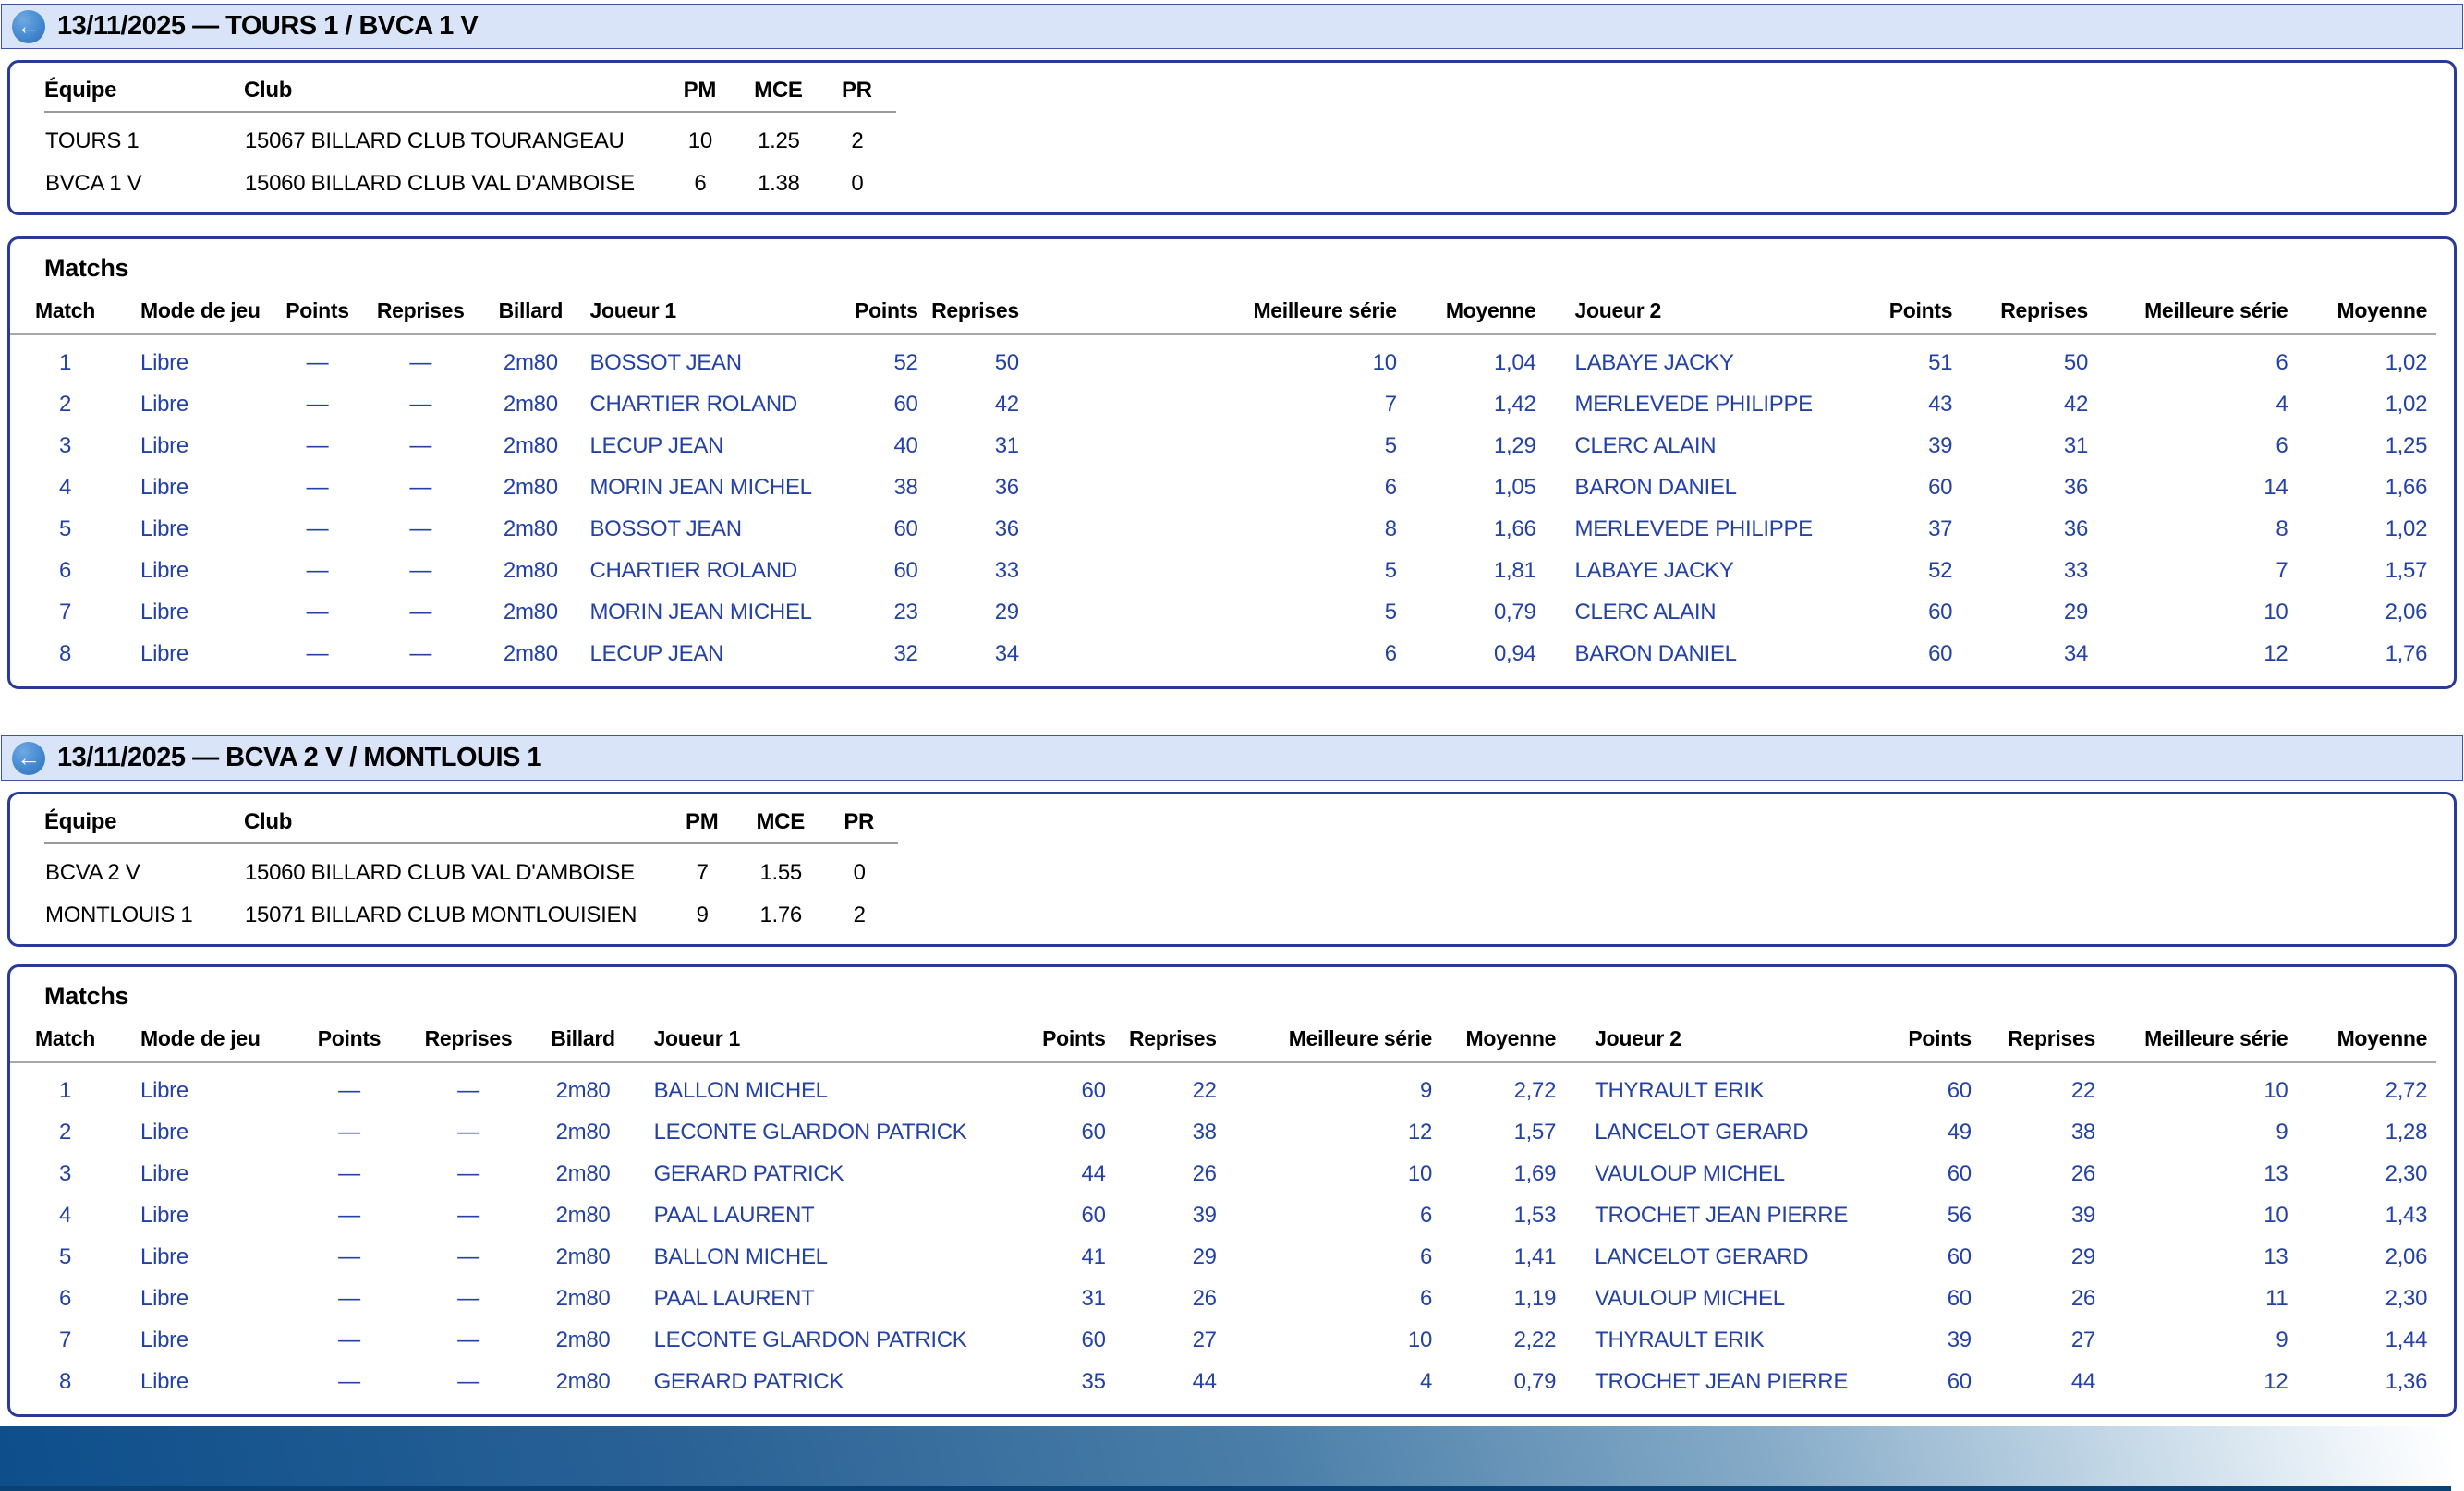 The image size is (2464, 1491). I want to click on table-cell: 1,76, so click(2406, 653).